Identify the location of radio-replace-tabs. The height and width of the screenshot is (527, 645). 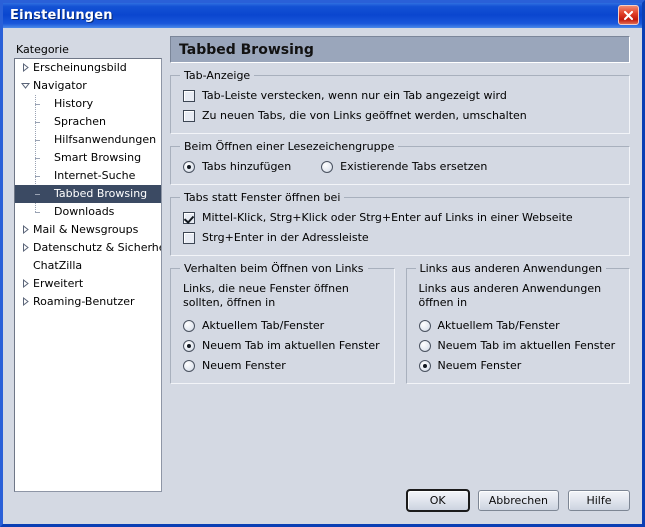
(327, 166).